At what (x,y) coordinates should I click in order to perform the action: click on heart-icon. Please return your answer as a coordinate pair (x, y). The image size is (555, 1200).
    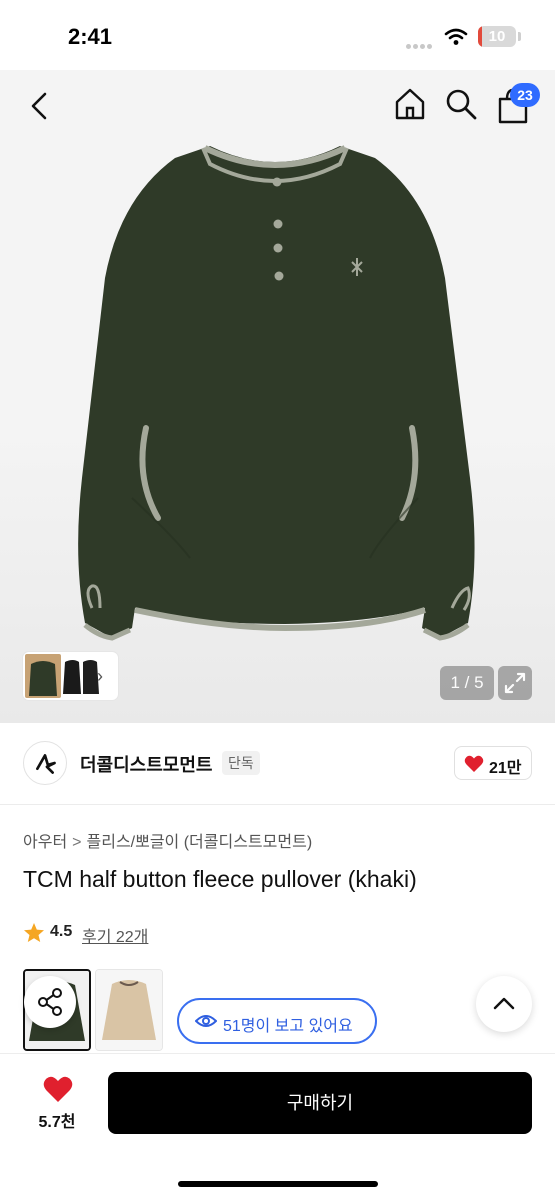
    Looking at the image, I should click on (474, 763).